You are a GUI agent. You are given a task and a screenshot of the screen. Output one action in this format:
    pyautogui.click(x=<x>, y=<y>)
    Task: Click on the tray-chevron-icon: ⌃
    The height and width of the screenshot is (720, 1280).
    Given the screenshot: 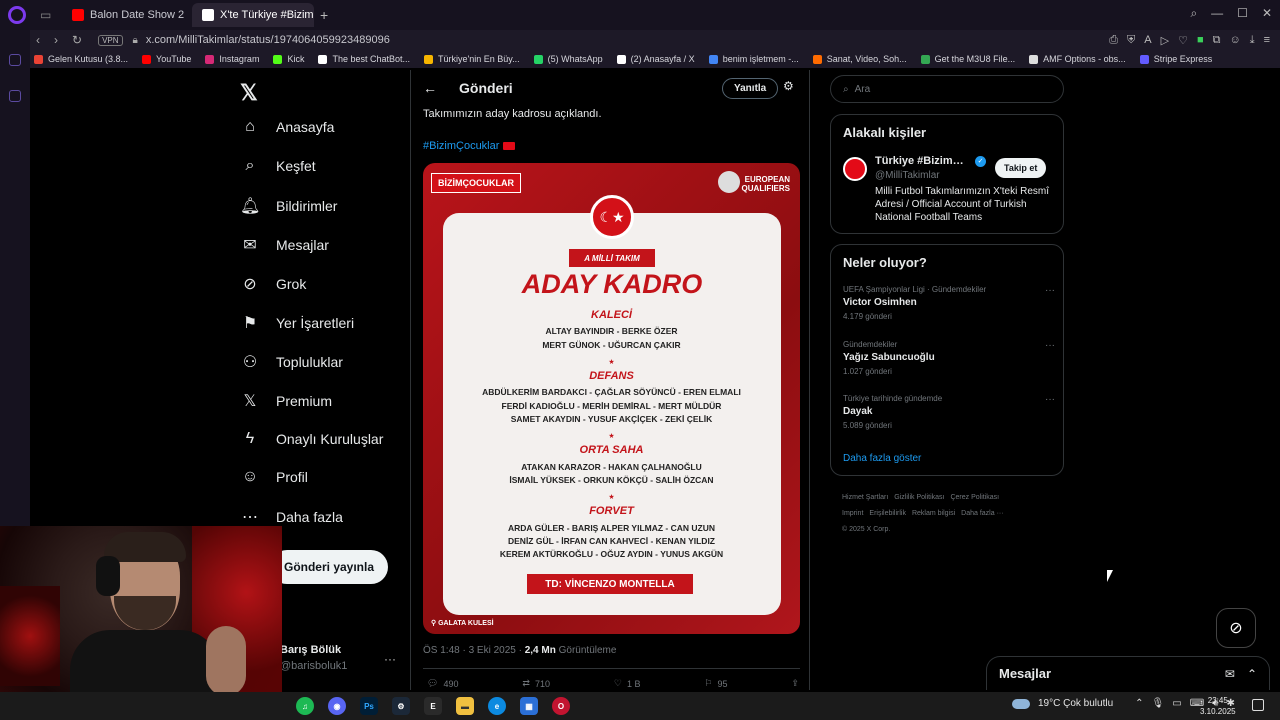 What is the action you would take?
    pyautogui.click(x=1139, y=703)
    